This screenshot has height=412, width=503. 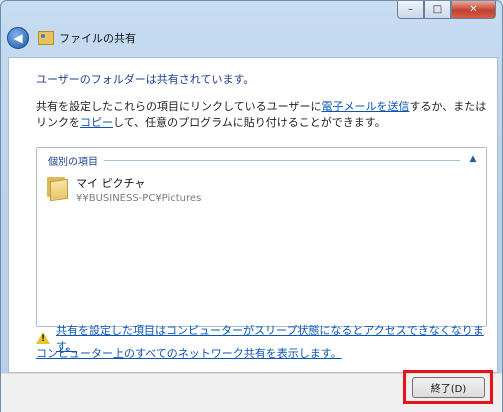 I want to click on item-name: マイ ピクチャ, so click(x=111, y=183).